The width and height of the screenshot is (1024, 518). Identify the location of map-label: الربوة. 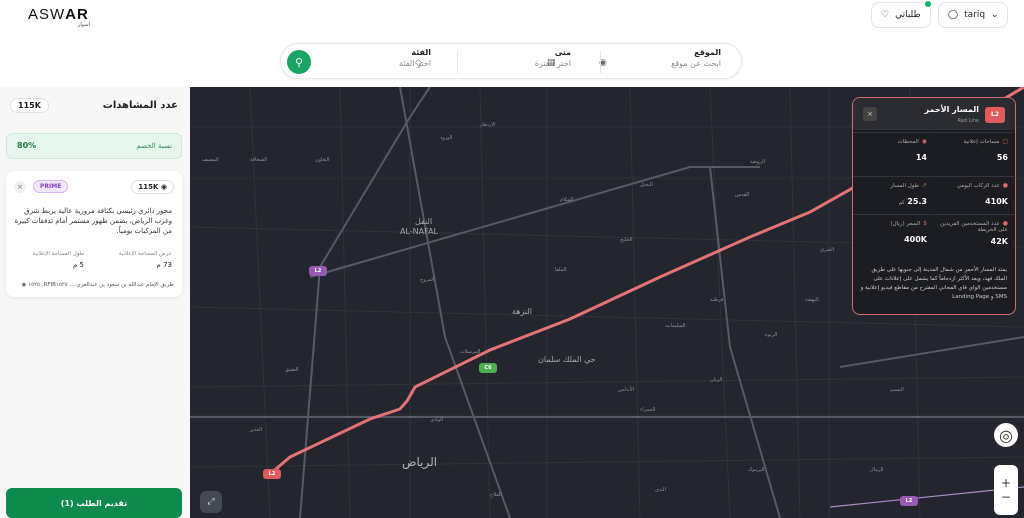
(771, 335).